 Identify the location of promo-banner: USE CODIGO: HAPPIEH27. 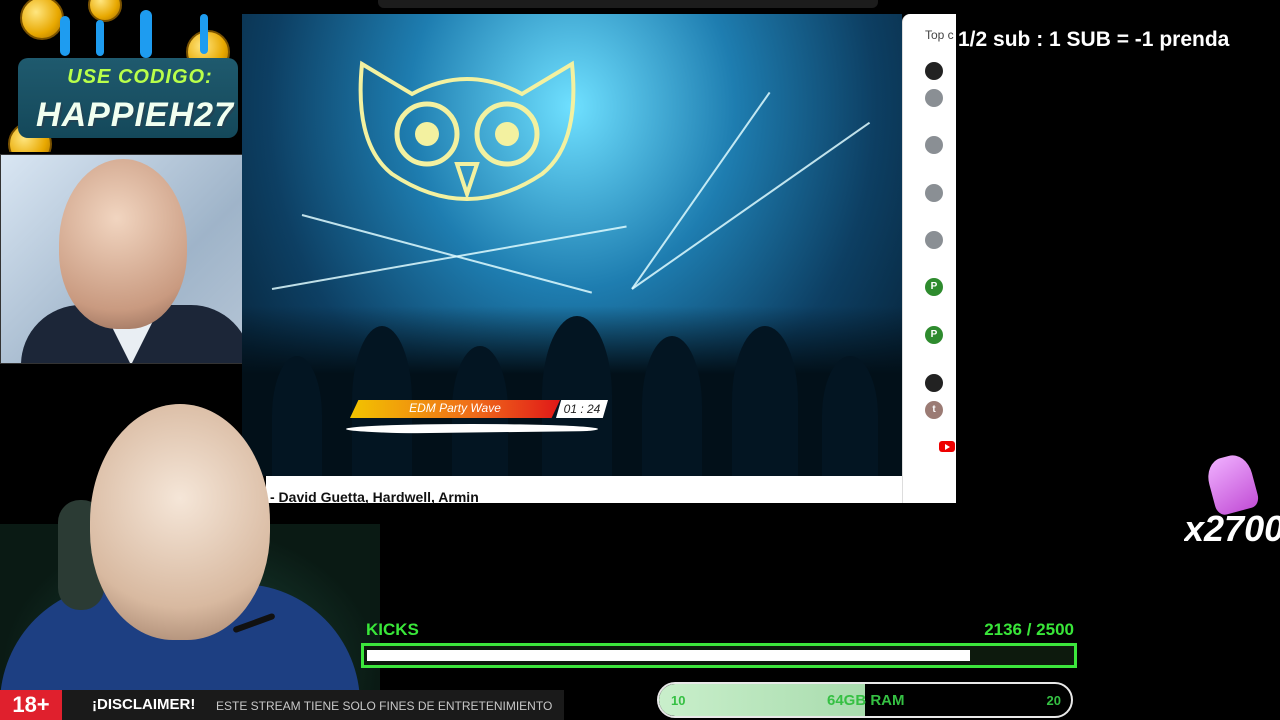
(121, 76).